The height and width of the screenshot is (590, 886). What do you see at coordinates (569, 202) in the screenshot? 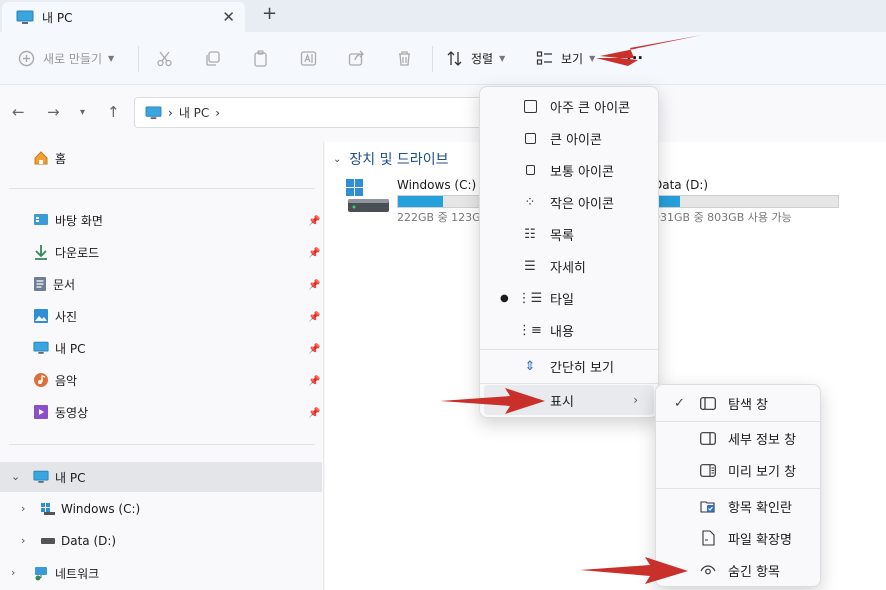
I see `menu-item-small-icons: ⁘ 작은 아이콘` at bounding box center [569, 202].